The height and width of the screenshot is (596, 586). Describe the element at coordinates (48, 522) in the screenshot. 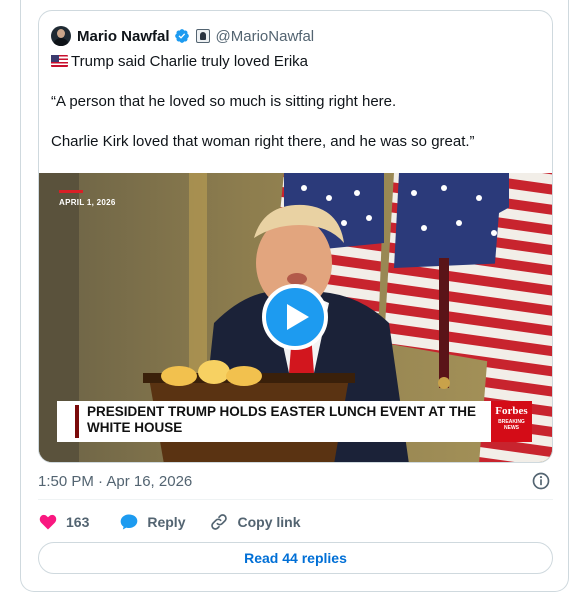

I see `heart-icon` at that location.